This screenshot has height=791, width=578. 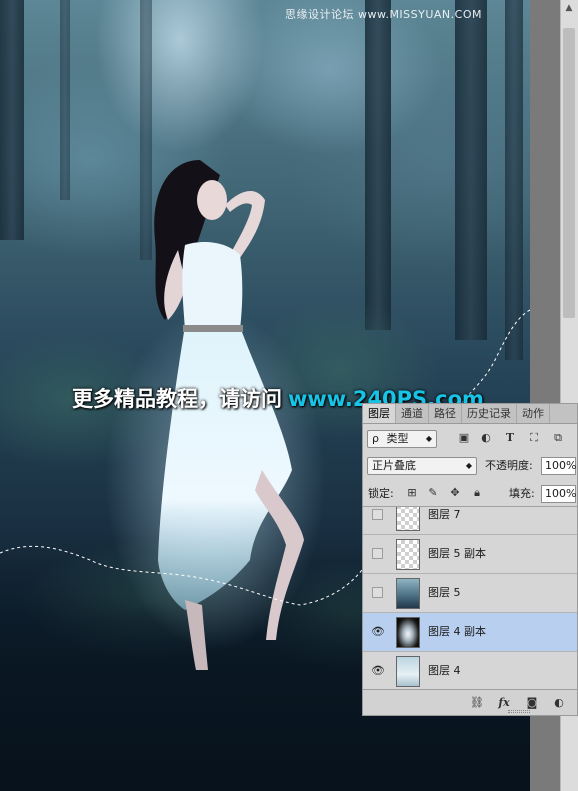 I want to click on blend-row: 正片叠底 ◆ 不透明度: 100%, so click(x=470, y=466).